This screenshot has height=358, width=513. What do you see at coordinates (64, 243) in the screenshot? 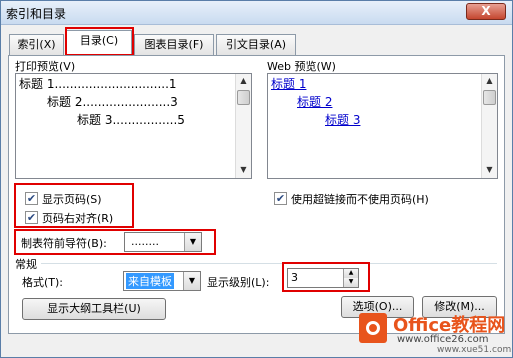
I see `tab-leader-label: 制表符前导符(B):` at bounding box center [64, 243].